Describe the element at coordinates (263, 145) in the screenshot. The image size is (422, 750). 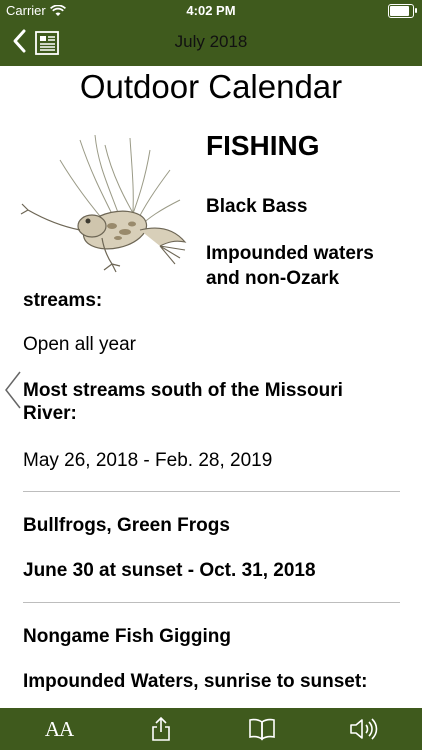
I see `section-heading: FISHING` at that location.